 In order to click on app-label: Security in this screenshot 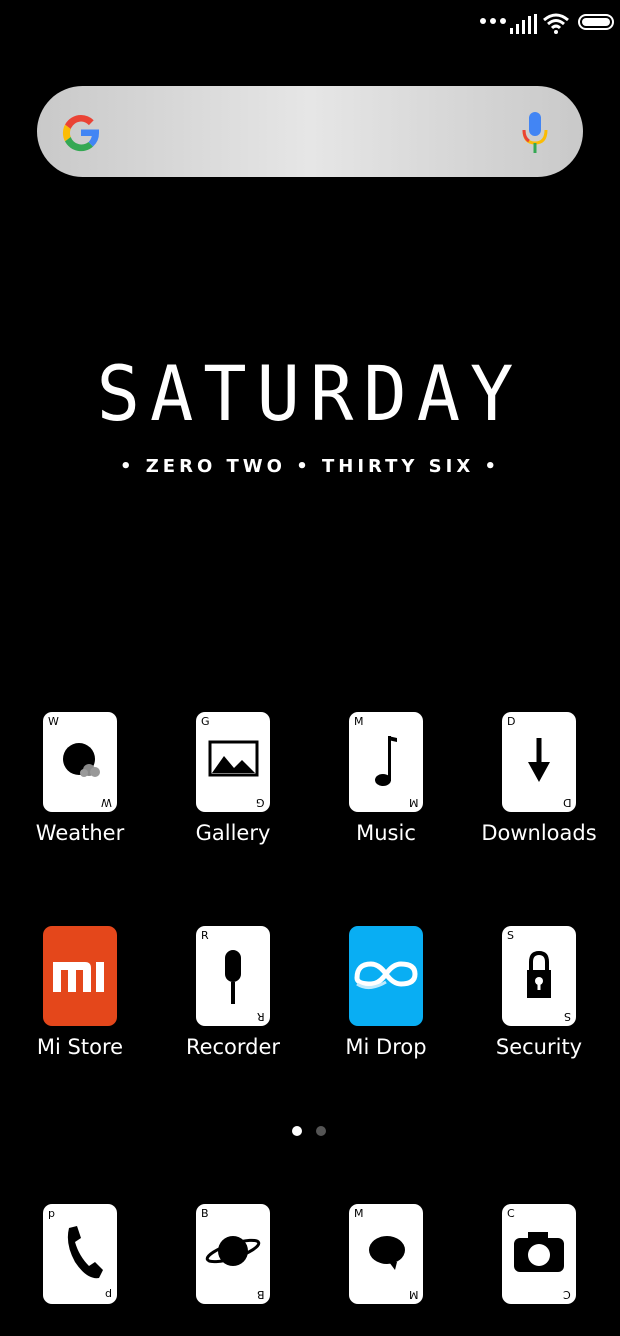, I will do `click(539, 1047)`.